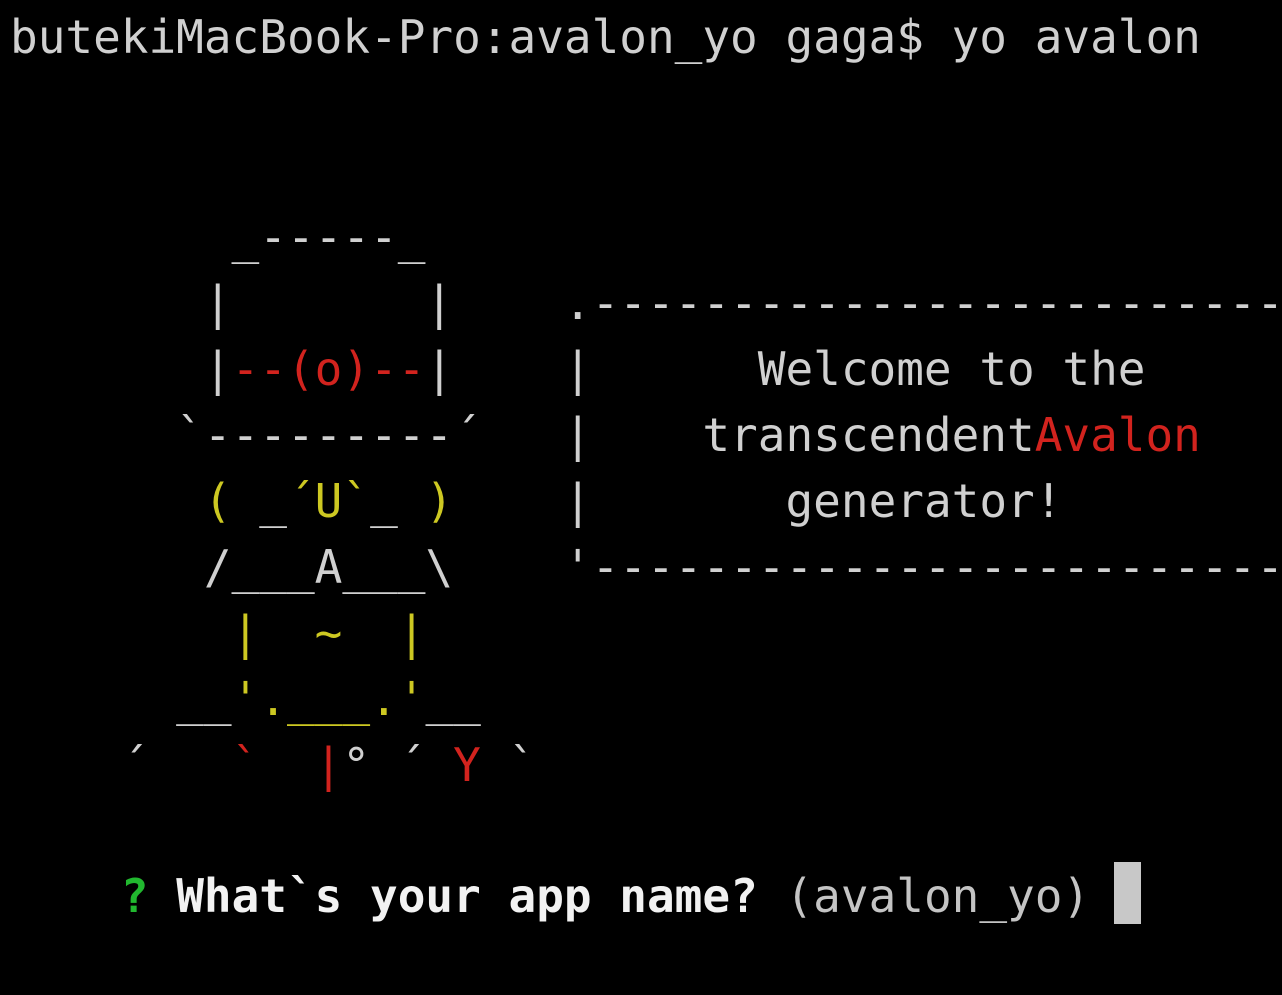 This screenshot has width=1282, height=995. What do you see at coordinates (576, 860) in the screenshot?
I see `question-line: ? What`s your app name? (avalon_yo)` at bounding box center [576, 860].